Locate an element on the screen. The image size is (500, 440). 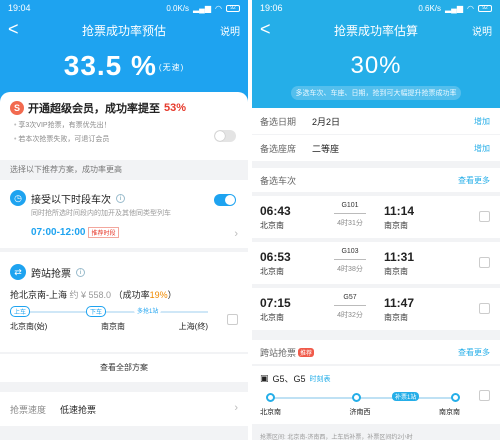
alt-trains-toggle is located at coordinates (225, 200).